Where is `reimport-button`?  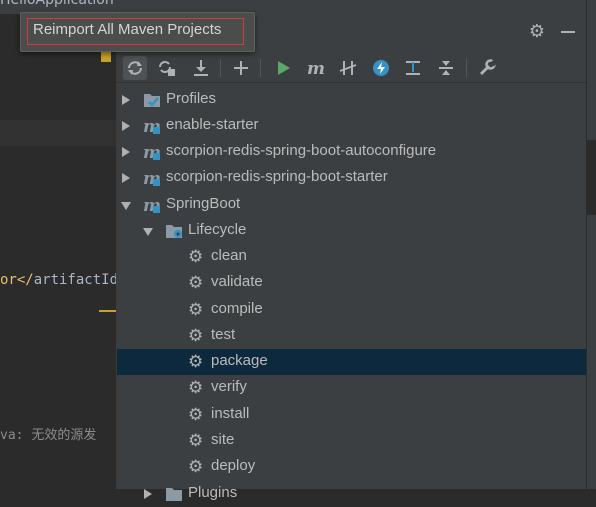 reimport-button is located at coordinates (135, 68).